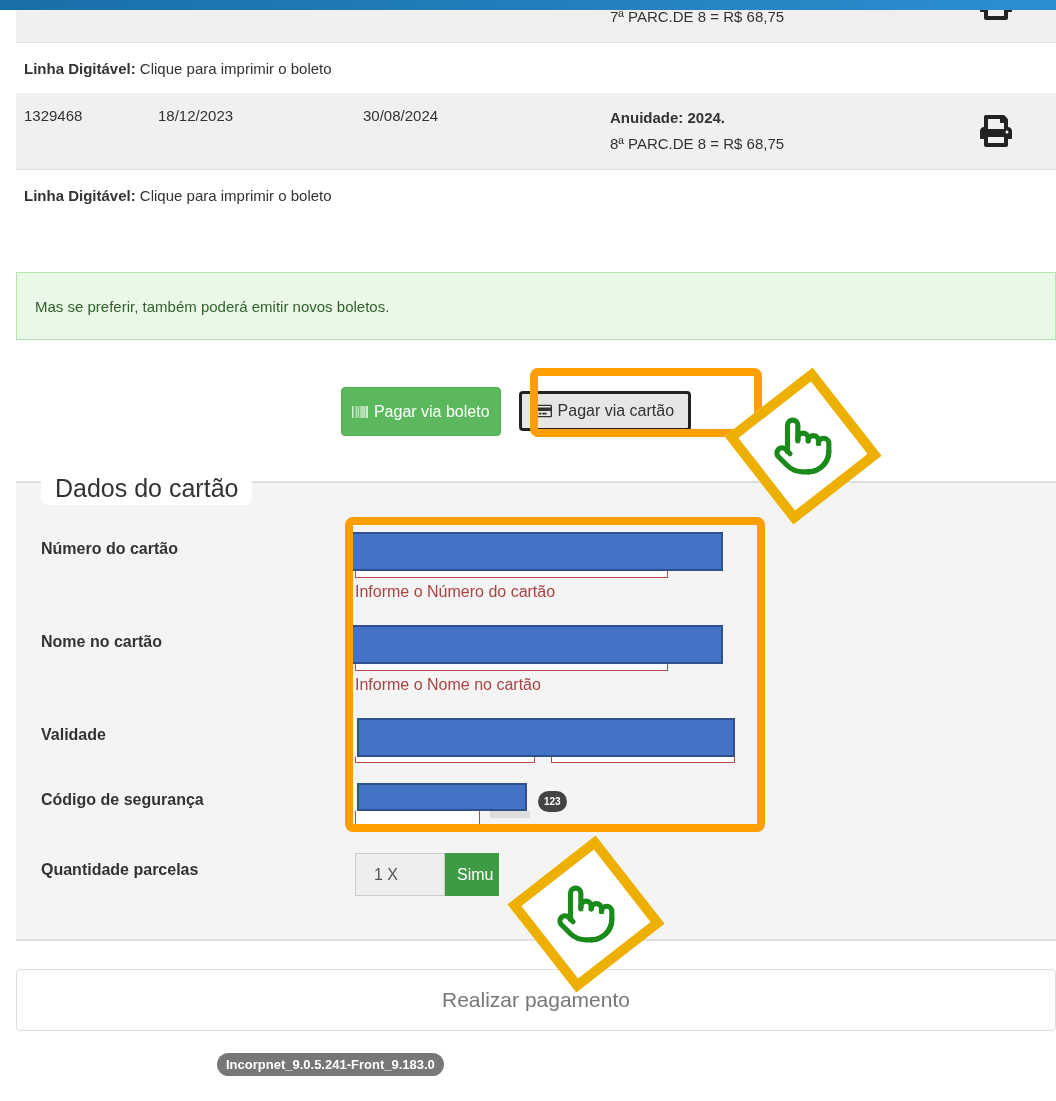 The width and height of the screenshot is (1056, 1101). I want to click on installments-select: 1 X, so click(400, 874).